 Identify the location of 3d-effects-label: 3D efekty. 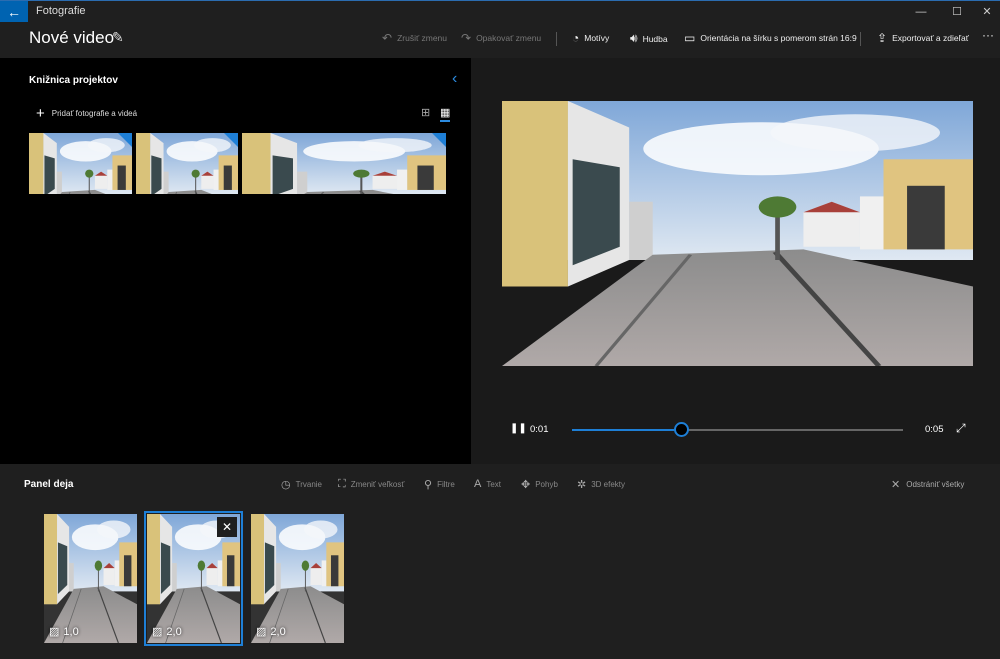
(608, 484).